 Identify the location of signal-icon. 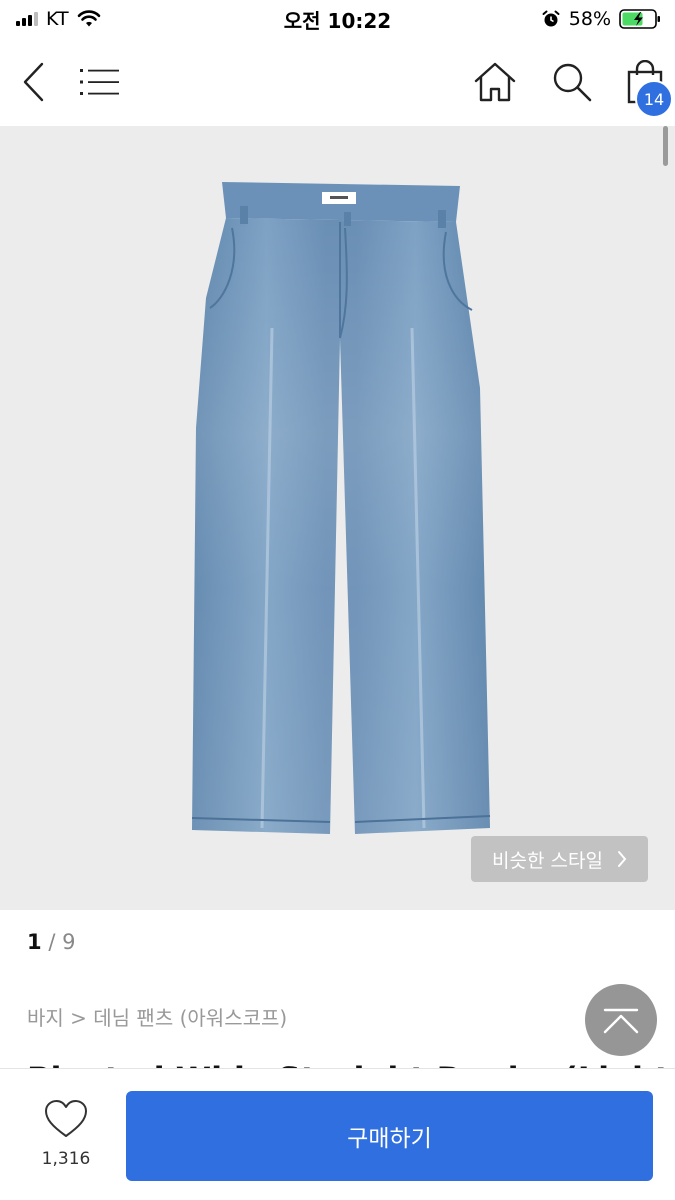
(27, 19).